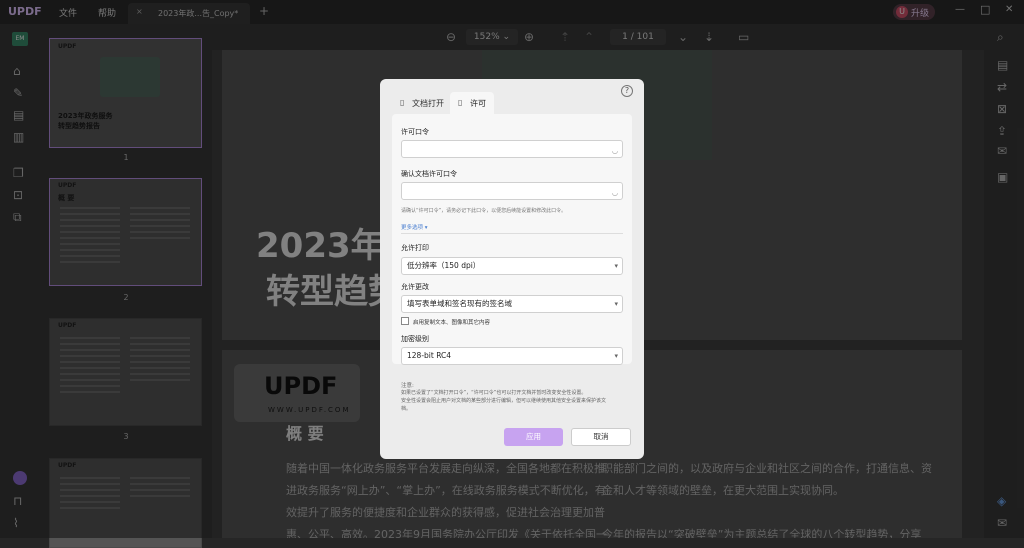  I want to click on allow-change-label: 允许更改, so click(415, 287).